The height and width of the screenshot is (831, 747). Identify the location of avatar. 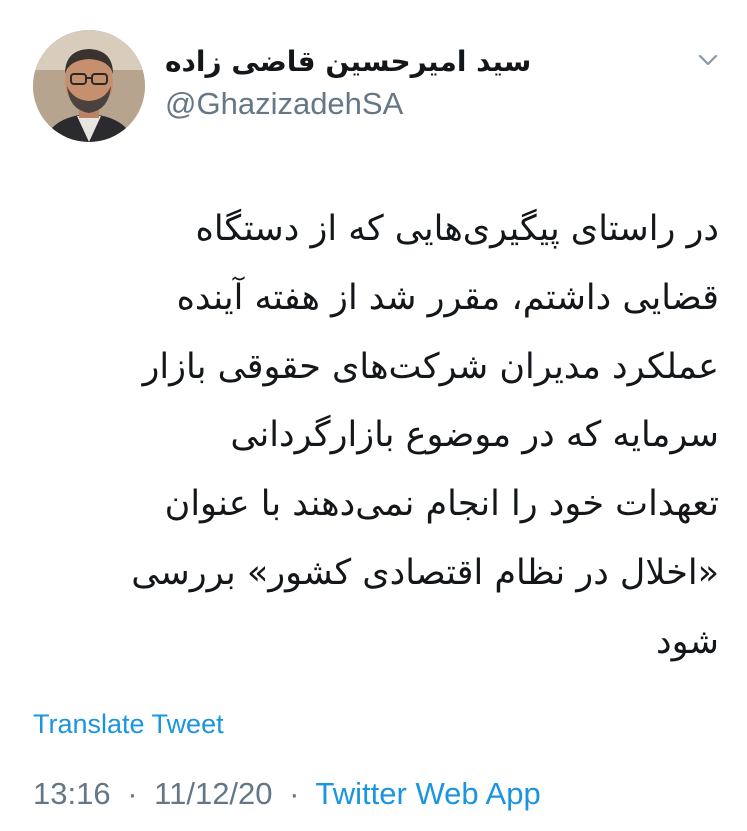
(89, 86).